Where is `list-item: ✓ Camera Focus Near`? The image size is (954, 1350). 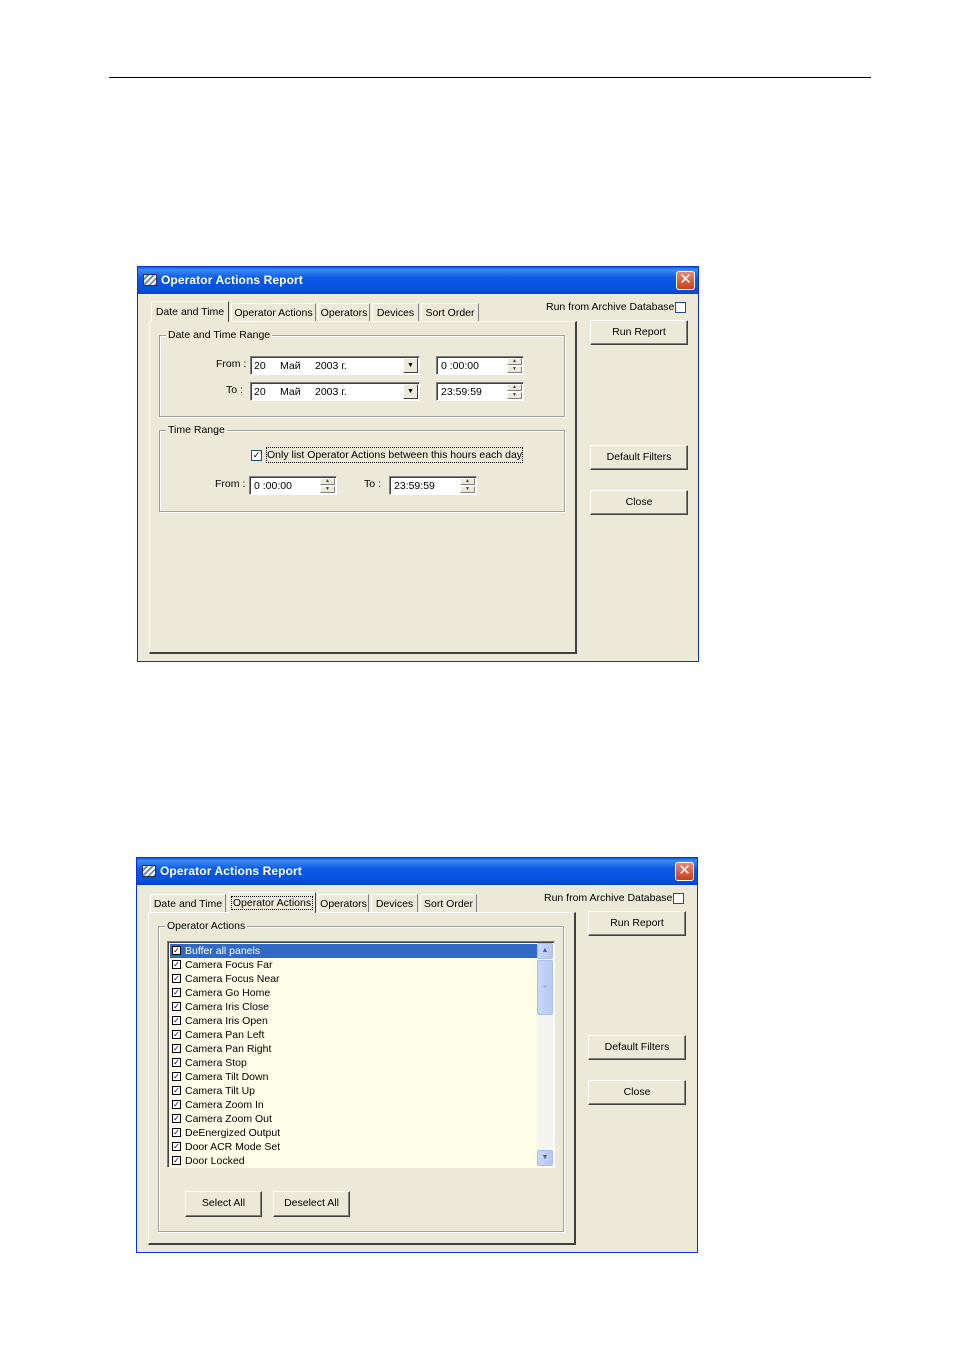
list-item: ✓ Camera Focus Near is located at coordinates (355, 979).